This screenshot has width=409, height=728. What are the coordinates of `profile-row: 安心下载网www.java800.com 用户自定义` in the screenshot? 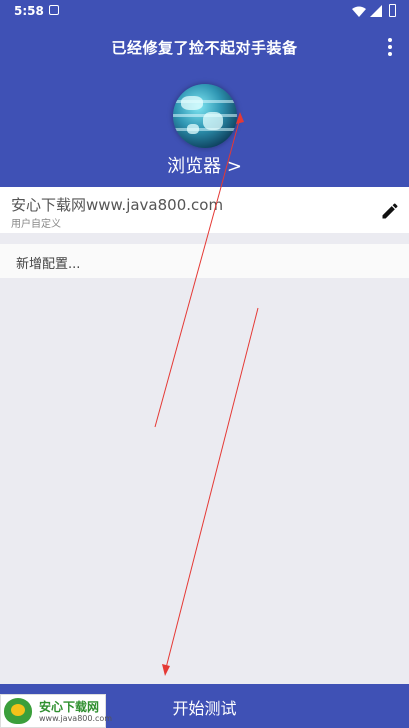 It's located at (204, 210).